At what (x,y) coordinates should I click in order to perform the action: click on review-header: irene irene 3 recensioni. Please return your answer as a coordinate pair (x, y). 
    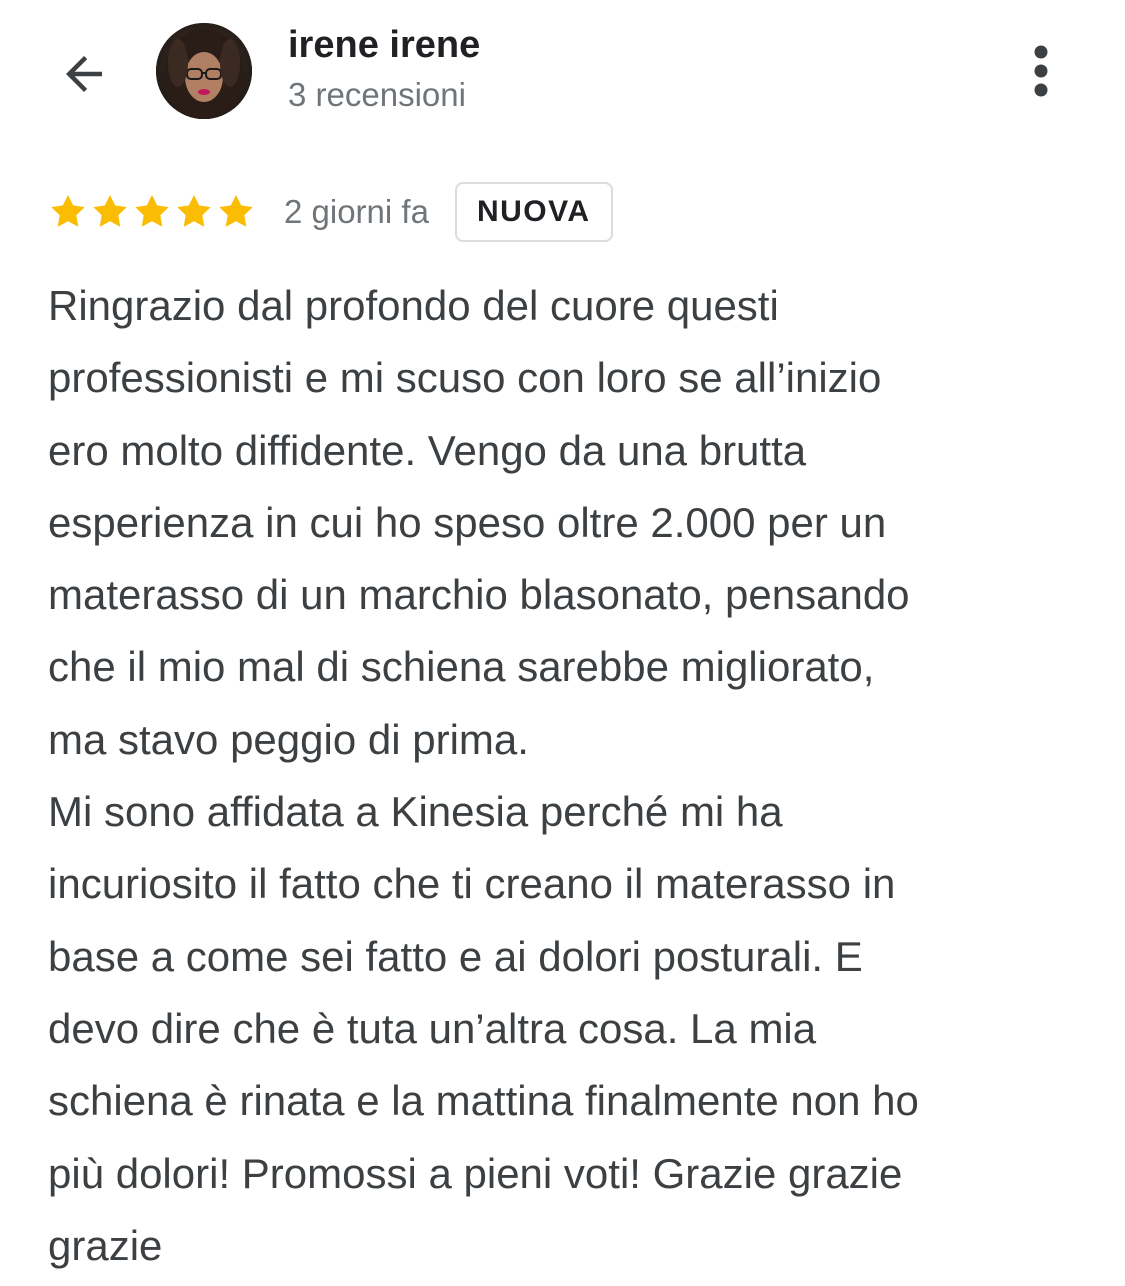
    Looking at the image, I should click on (562, 70).